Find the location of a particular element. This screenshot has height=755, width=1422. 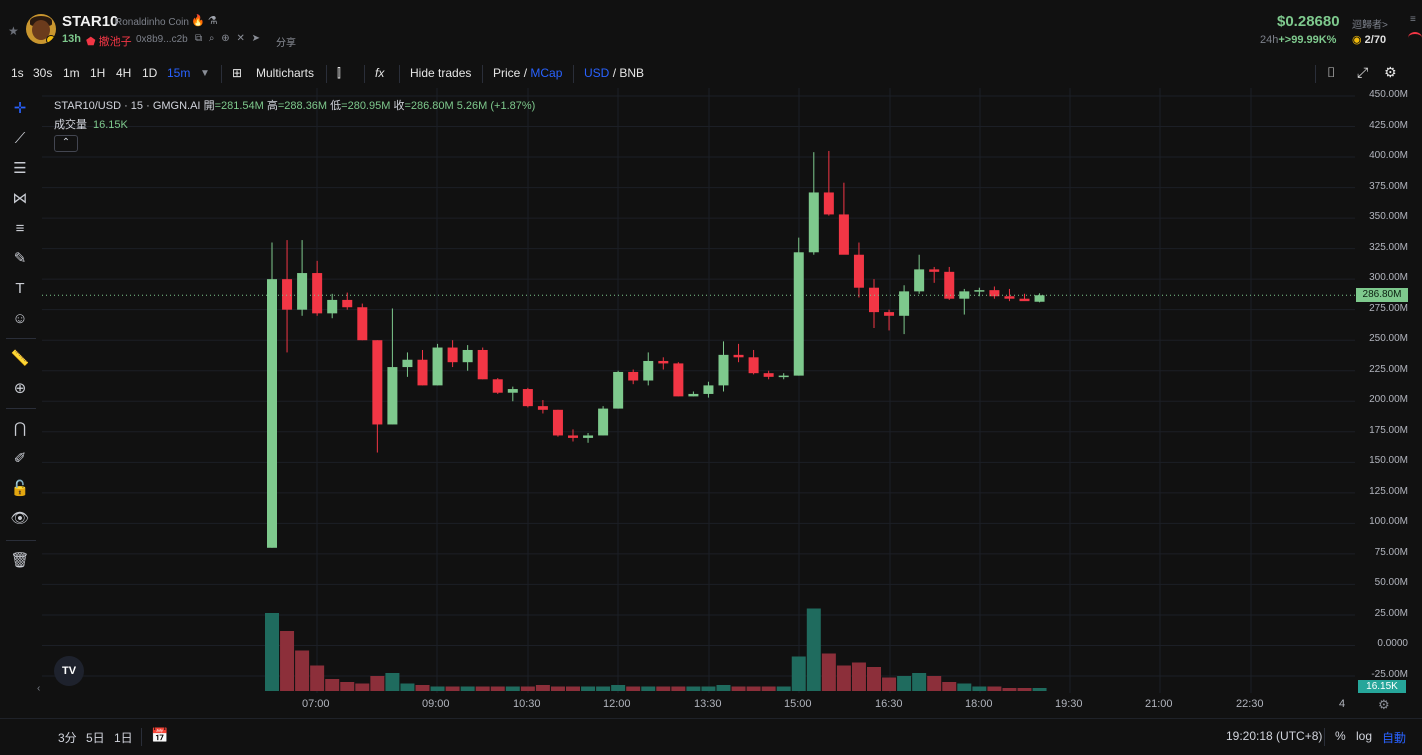

x-tick-label: 07:00 is located at coordinates (316, 704).